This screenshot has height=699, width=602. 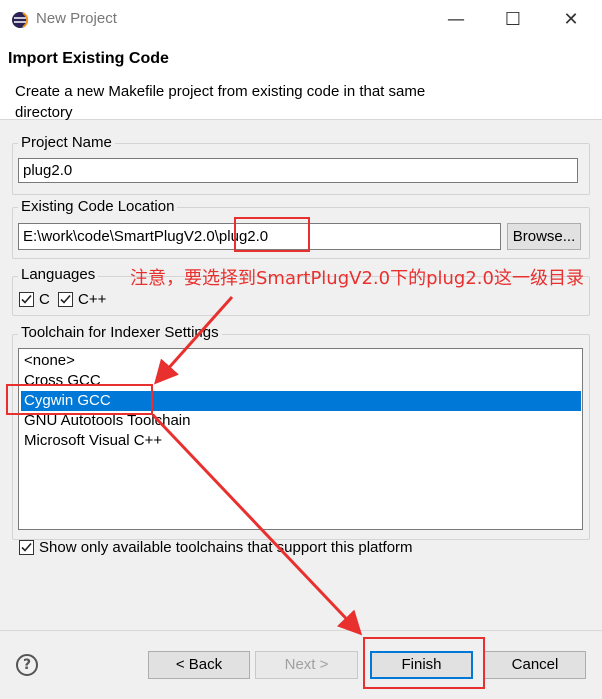 What do you see at coordinates (79, 399) in the screenshot?
I see `cygwin-highlight-box` at bounding box center [79, 399].